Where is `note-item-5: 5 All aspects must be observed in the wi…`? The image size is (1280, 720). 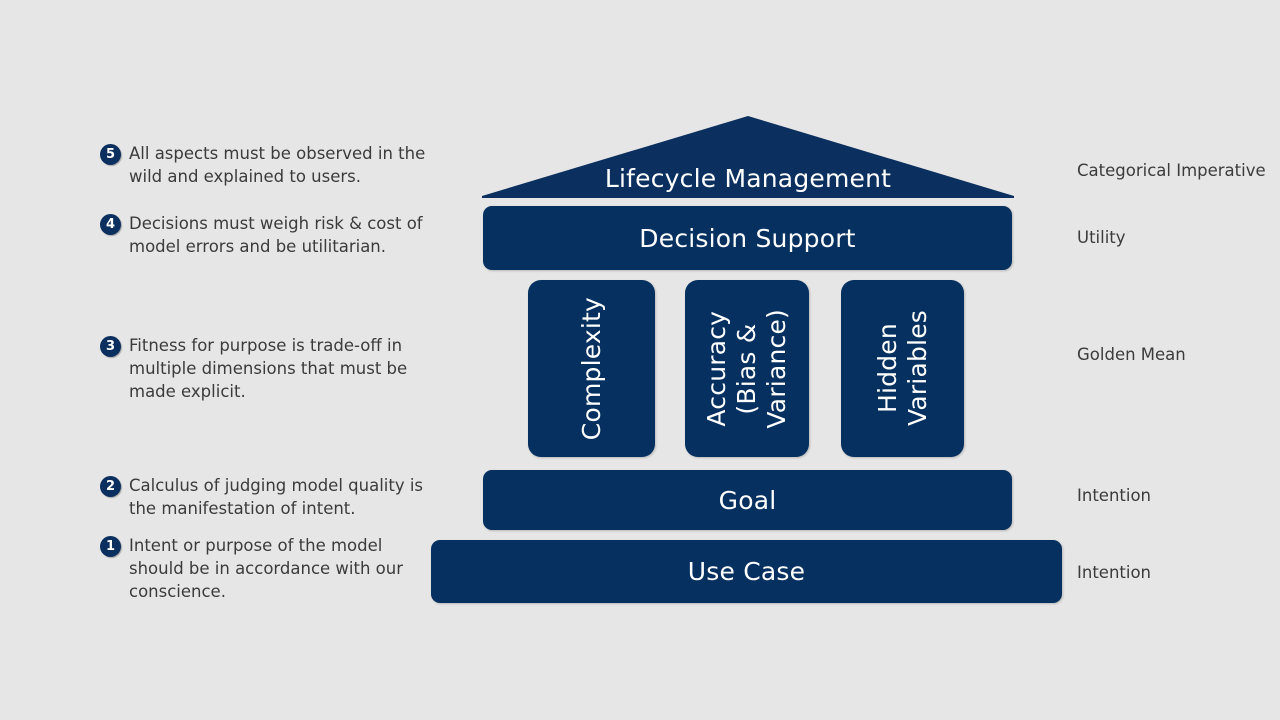
note-item-5: 5 All aspects must be observed in the wi… is located at coordinates (264, 165).